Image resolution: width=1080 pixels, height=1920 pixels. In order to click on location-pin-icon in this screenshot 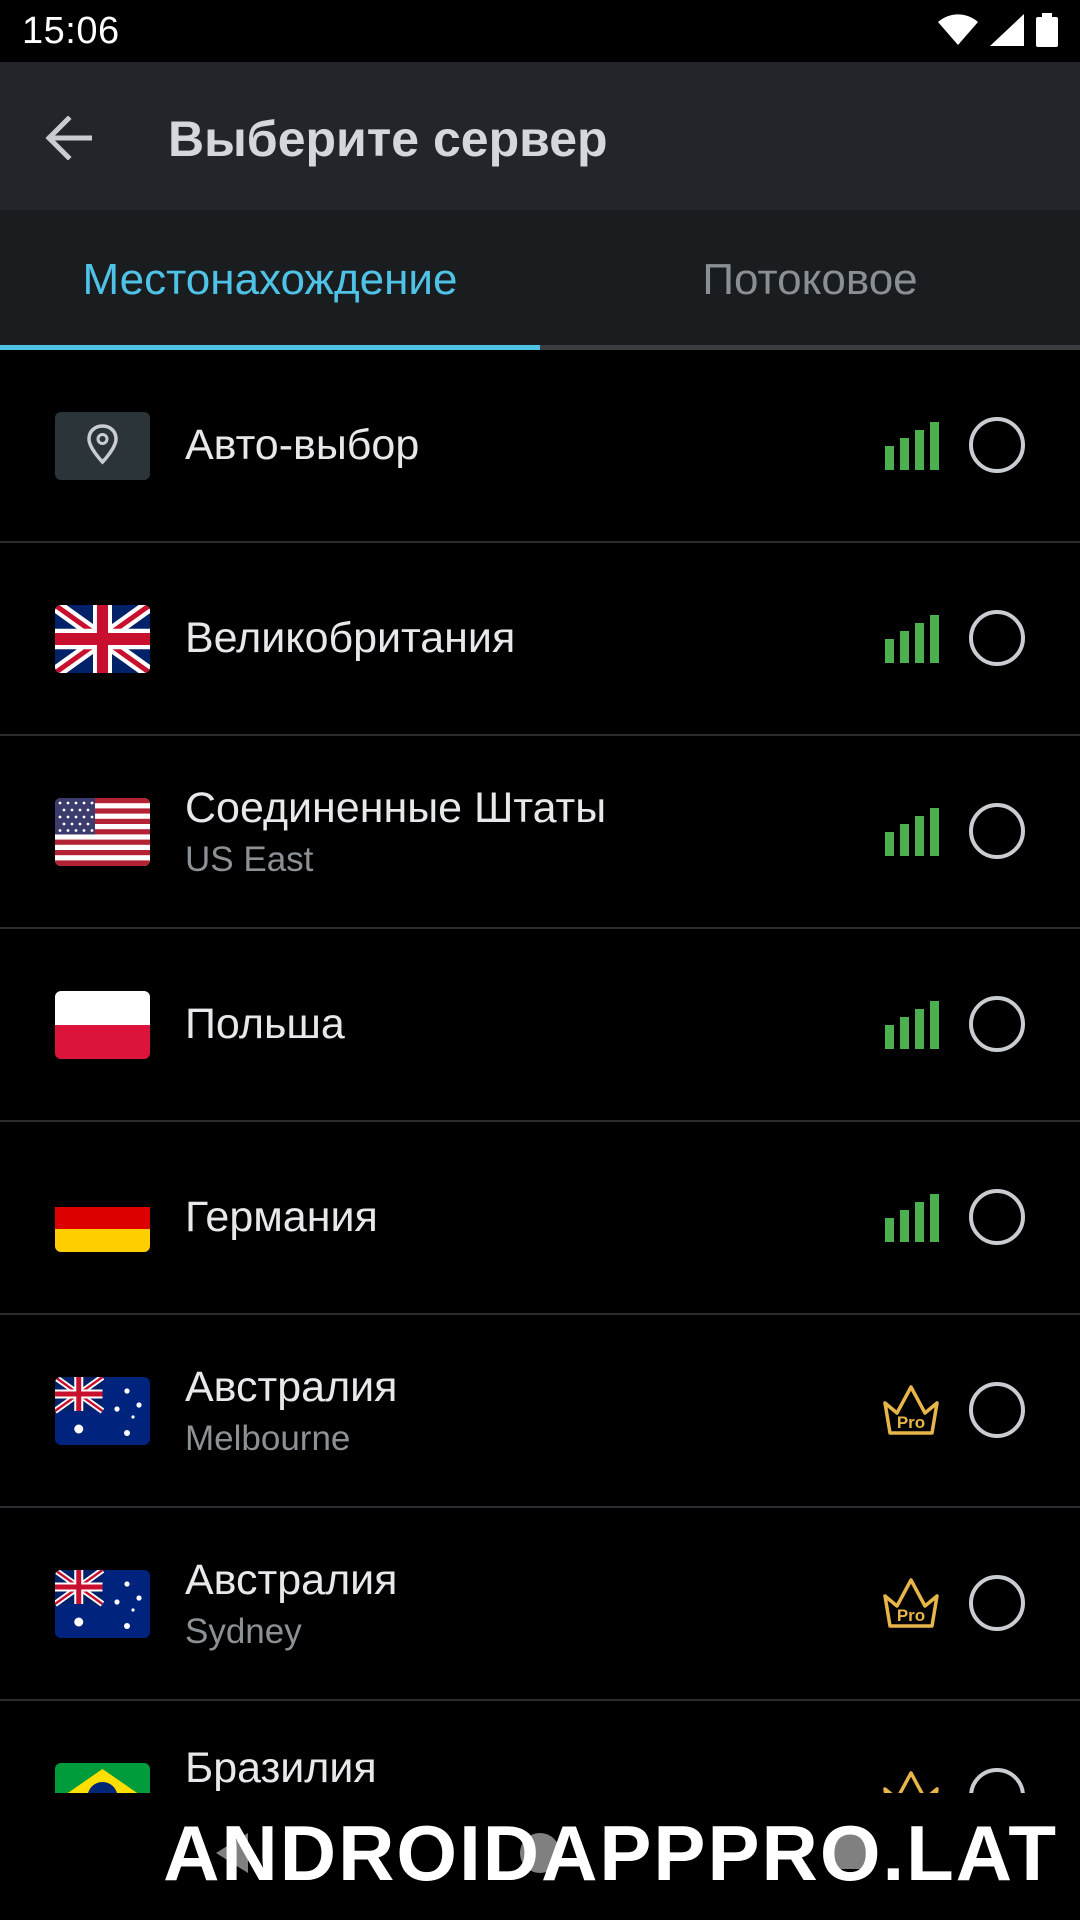, I will do `click(102, 446)`.